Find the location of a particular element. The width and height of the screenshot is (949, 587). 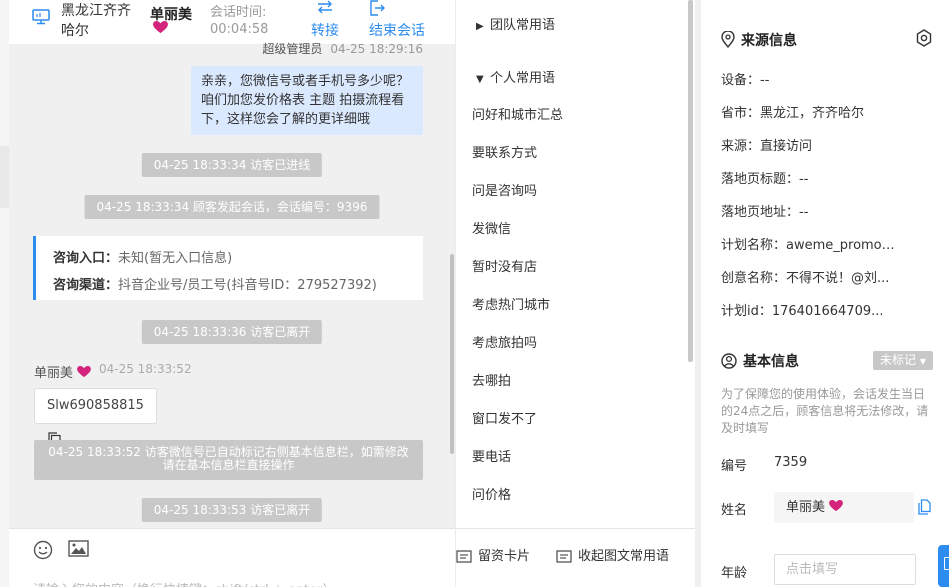

end-session-label: 结束会话 is located at coordinates (397, 31).